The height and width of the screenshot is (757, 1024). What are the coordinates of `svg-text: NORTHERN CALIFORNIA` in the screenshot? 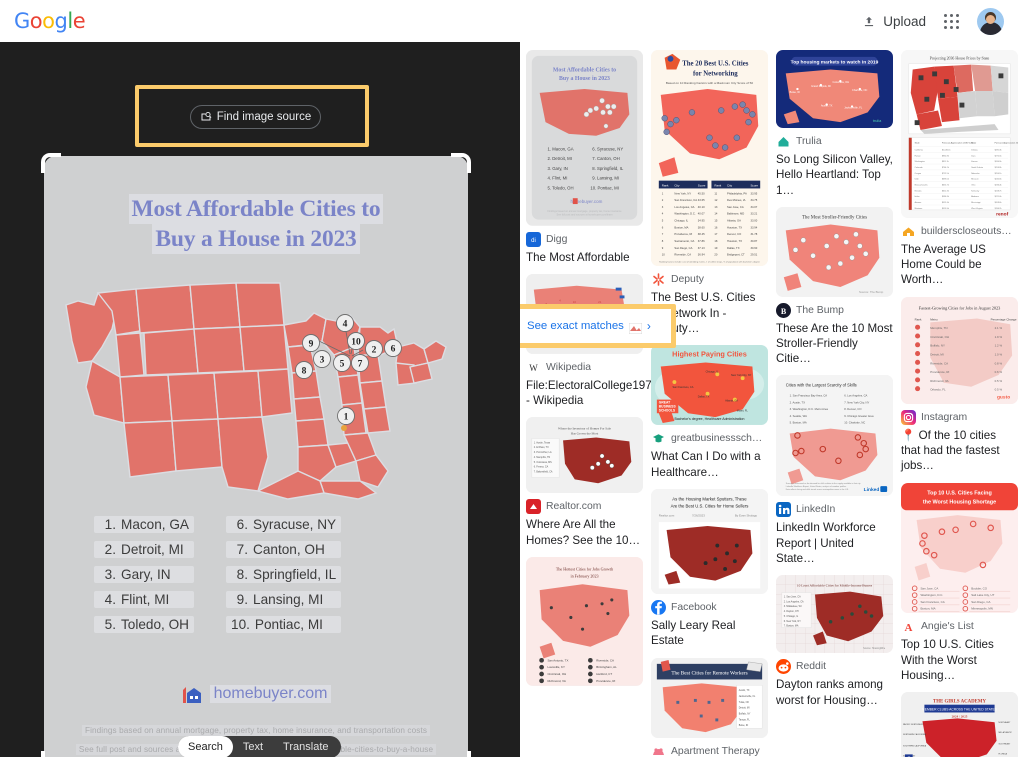 It's located at (915, 734).